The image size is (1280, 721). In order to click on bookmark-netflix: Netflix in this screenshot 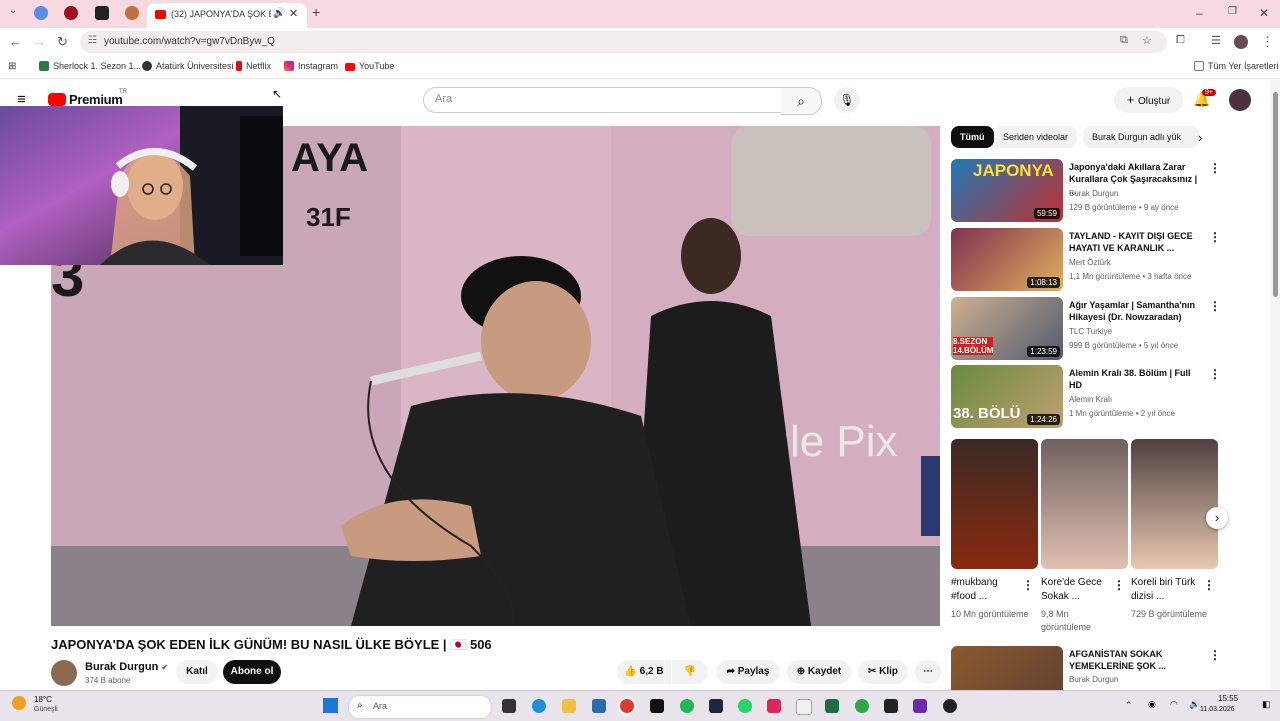, I will do `click(253, 66)`.